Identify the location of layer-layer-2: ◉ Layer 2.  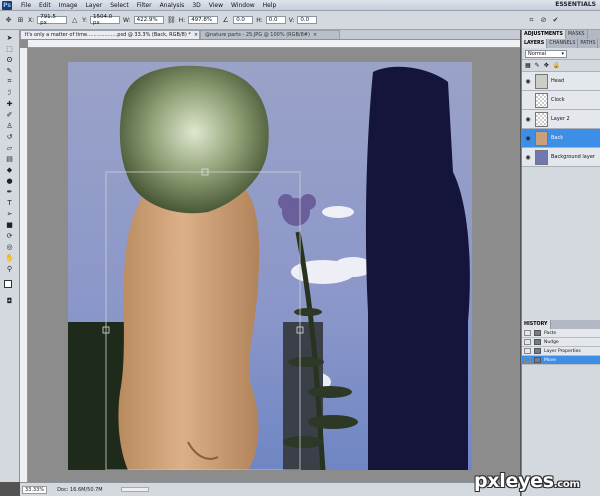
(561, 119).